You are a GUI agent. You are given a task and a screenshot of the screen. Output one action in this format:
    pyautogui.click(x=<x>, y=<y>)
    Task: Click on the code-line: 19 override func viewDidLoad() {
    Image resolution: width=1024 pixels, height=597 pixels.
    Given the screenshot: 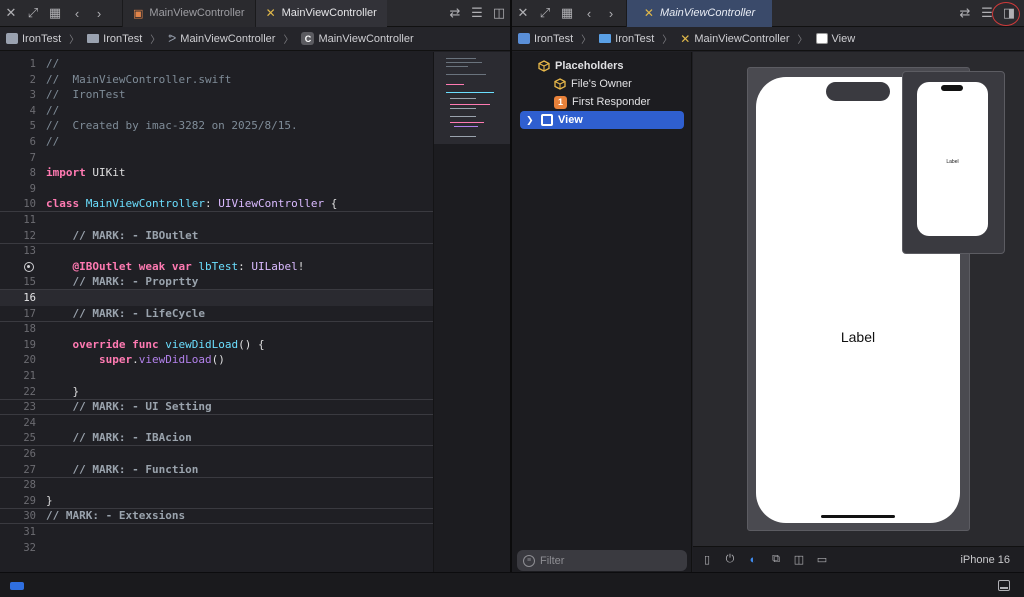 What is the action you would take?
    pyautogui.click(x=216, y=345)
    